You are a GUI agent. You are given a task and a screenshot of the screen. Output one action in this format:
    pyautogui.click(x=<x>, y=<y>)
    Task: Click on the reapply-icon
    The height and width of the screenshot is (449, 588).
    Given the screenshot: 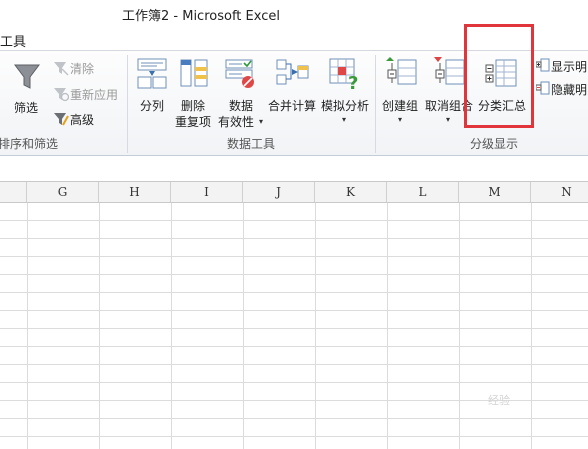 What is the action you would take?
    pyautogui.click(x=61, y=95)
    